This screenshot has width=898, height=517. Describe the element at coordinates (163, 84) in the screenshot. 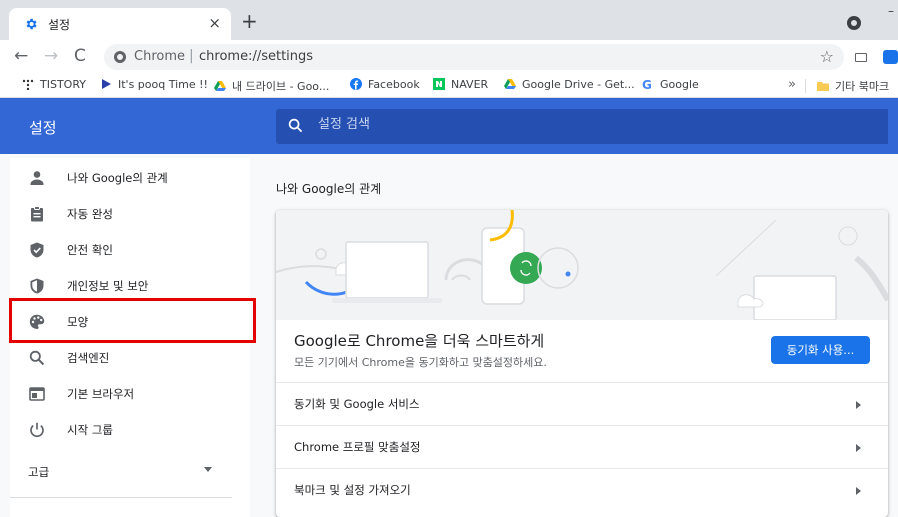

I see `bookmark-label: It's pooq Time !!` at that location.